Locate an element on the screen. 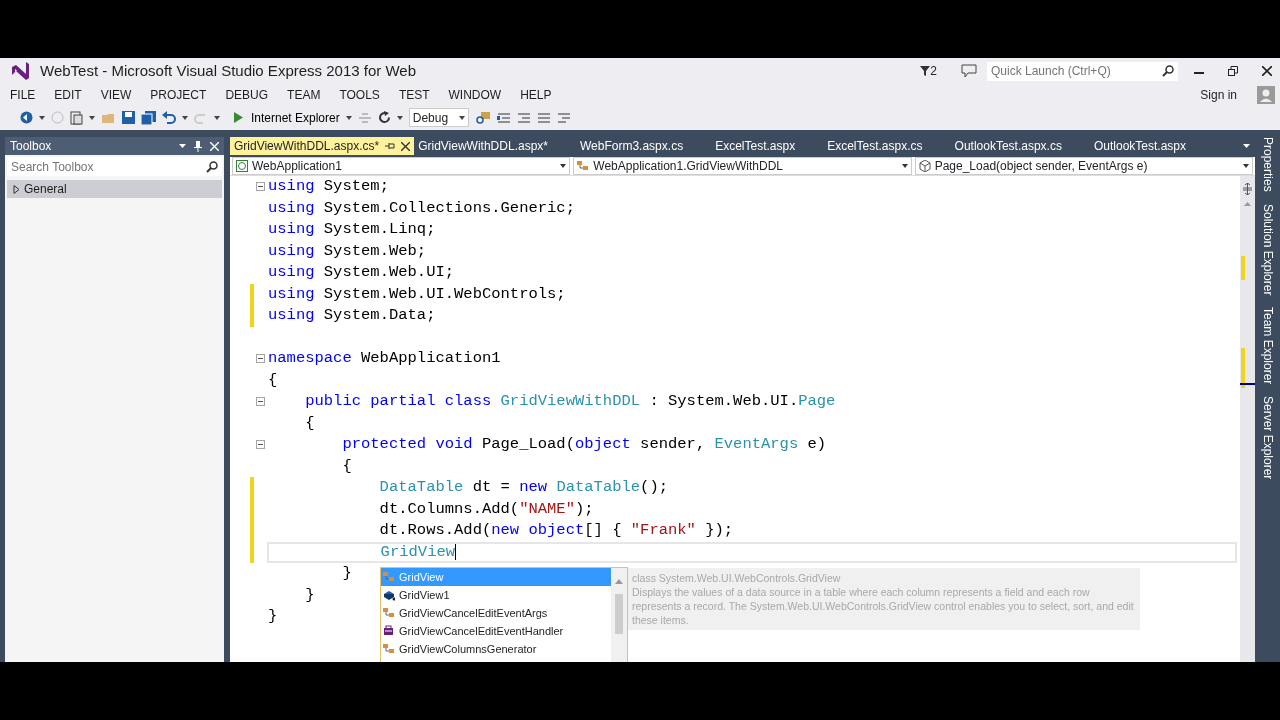 The width and height of the screenshot is (1280, 720). code-line: protected void Page_Load(object sender, EventArgs e) is located at coordinates (584, 444).